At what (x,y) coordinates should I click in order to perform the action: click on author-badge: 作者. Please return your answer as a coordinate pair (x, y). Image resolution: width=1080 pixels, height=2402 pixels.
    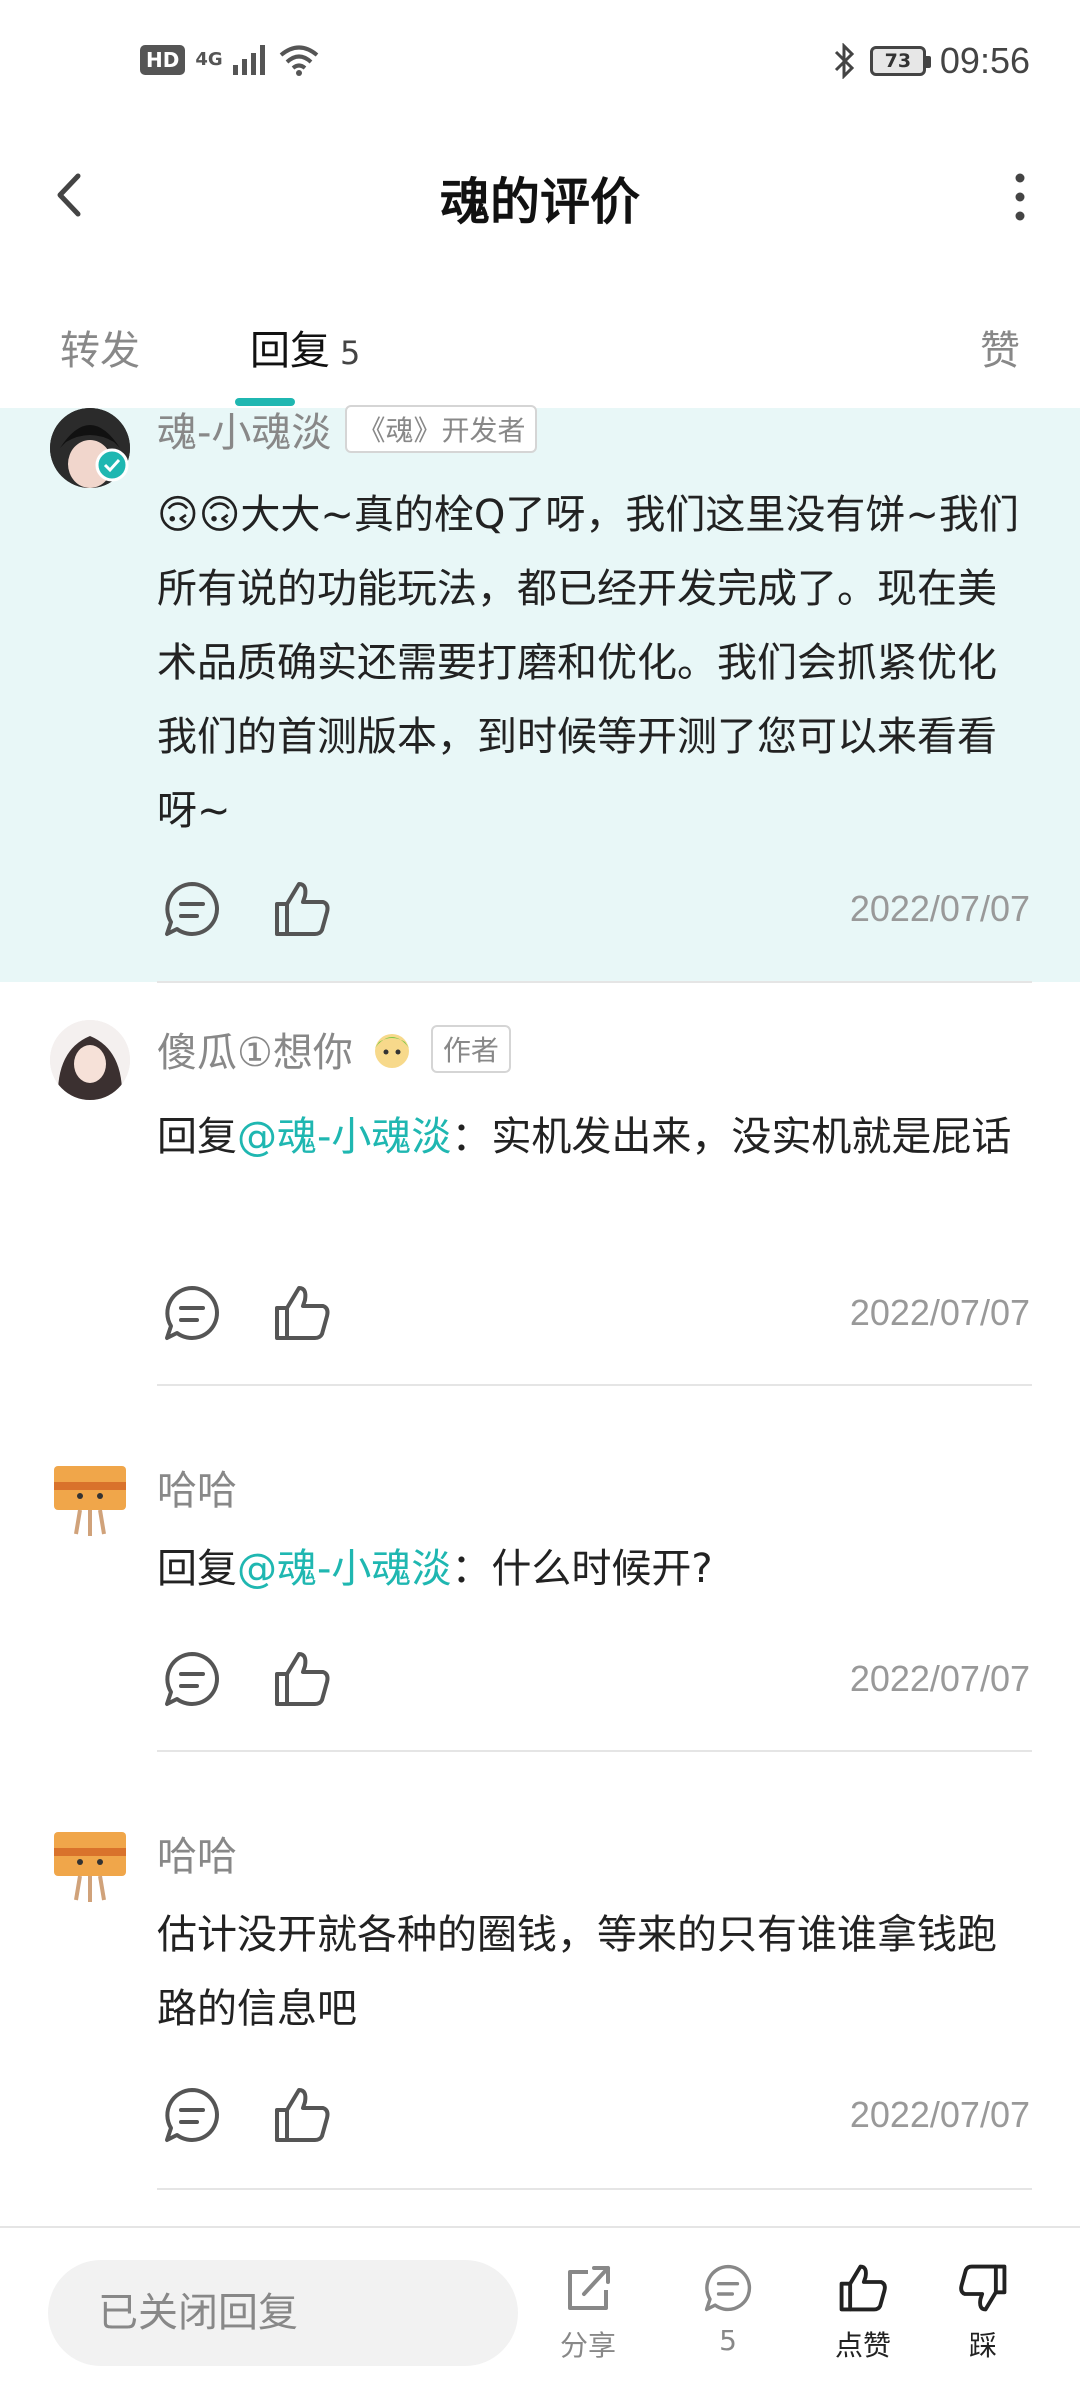
    Looking at the image, I should click on (470, 1049).